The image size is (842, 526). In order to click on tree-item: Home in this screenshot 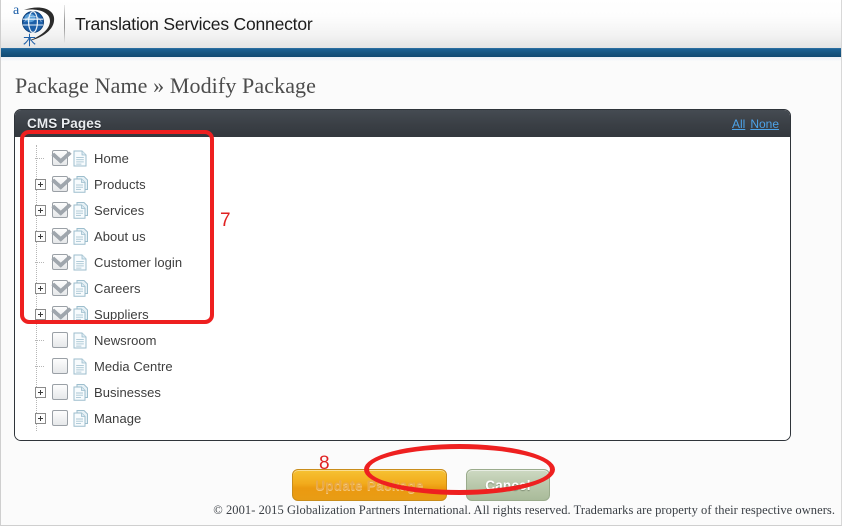, I will do `click(405, 158)`.